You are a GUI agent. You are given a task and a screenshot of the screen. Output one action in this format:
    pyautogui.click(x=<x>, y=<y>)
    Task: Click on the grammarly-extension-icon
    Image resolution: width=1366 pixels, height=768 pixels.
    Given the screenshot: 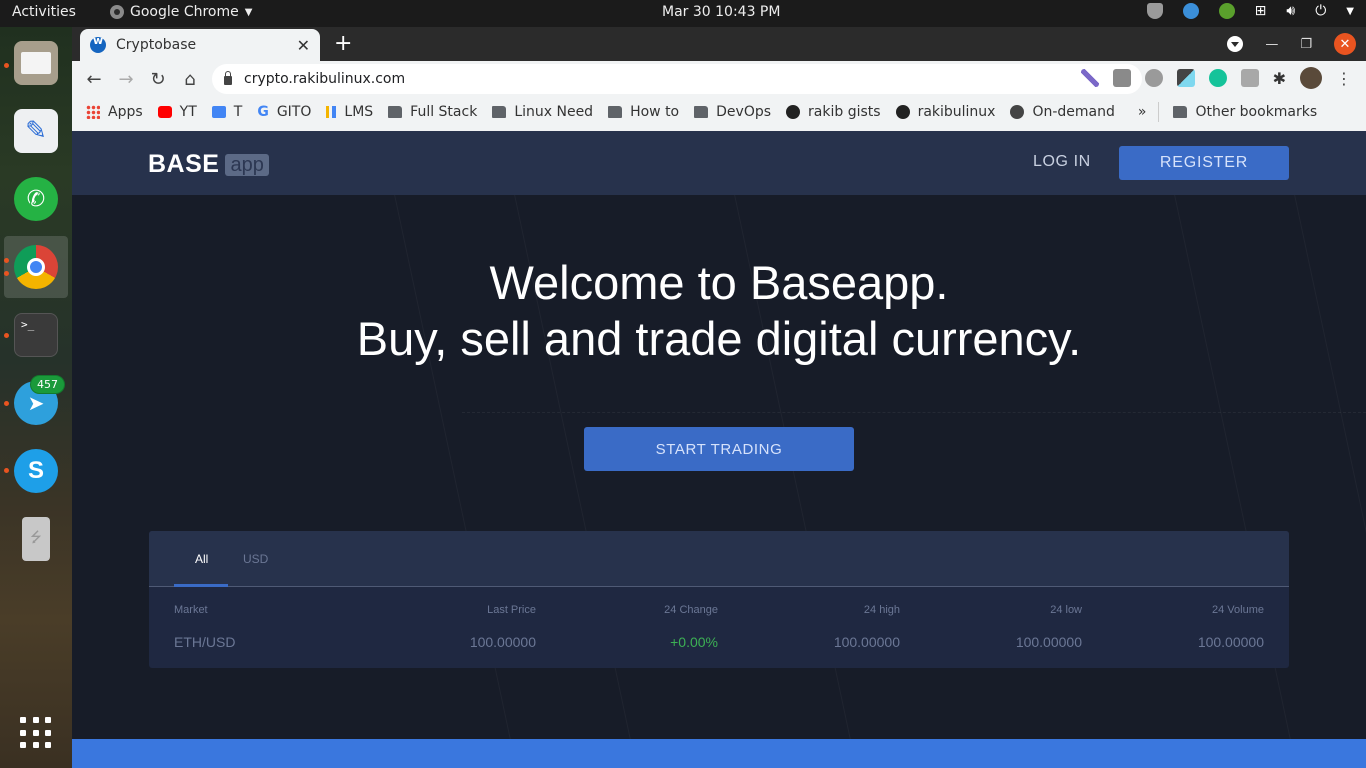 What is the action you would take?
    pyautogui.click(x=1217, y=78)
    